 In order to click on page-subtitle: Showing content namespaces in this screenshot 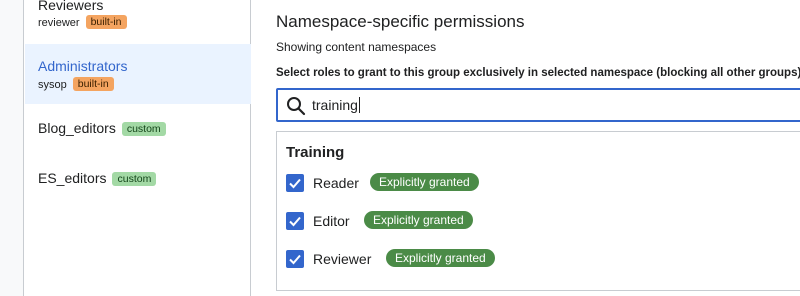, I will do `click(356, 47)`.